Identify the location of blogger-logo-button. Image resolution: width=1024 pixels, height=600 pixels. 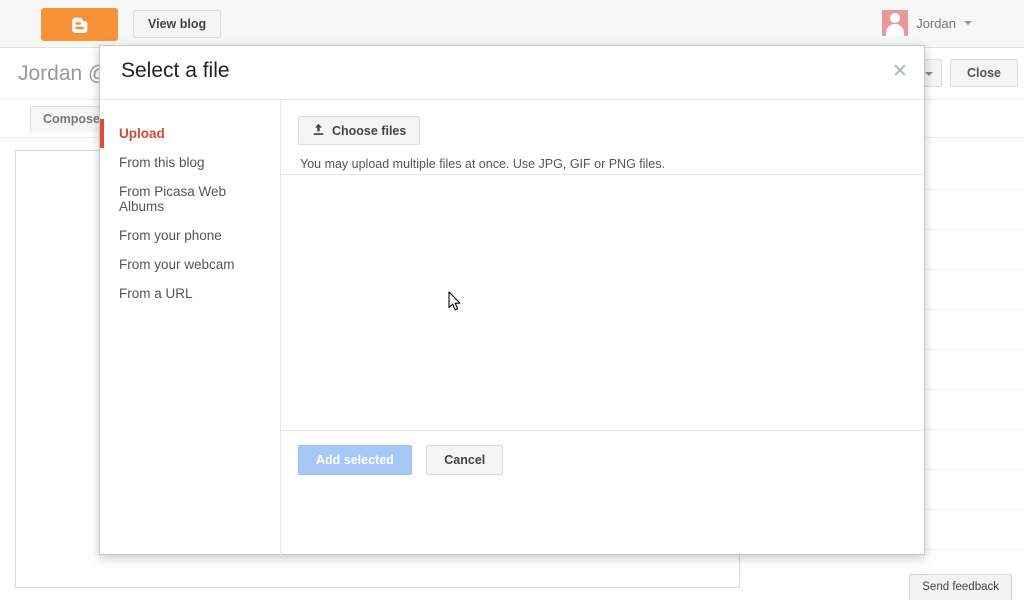
(79, 24).